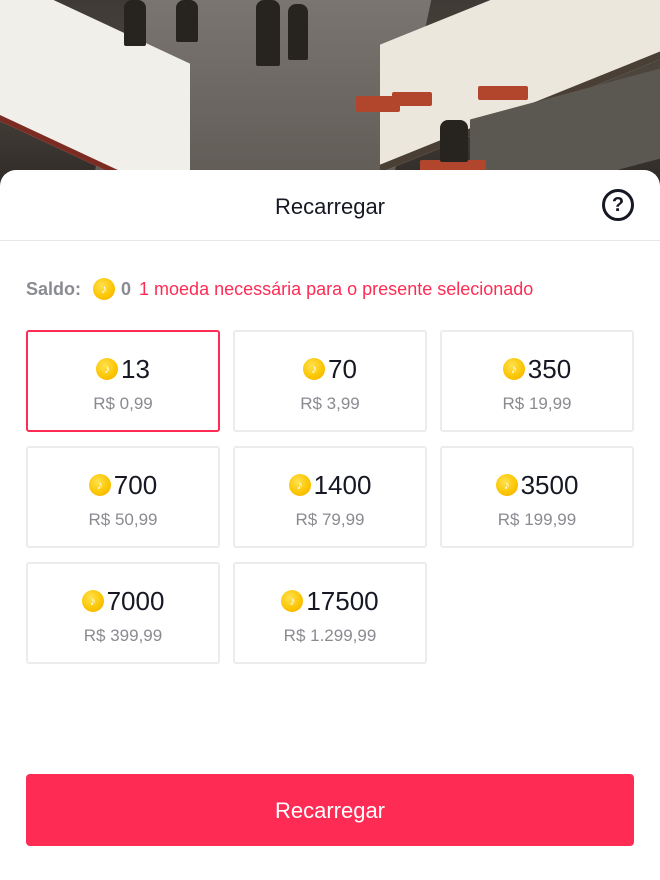  What do you see at coordinates (330, 519) in the screenshot?
I see `package-price: R$ 79,99` at bounding box center [330, 519].